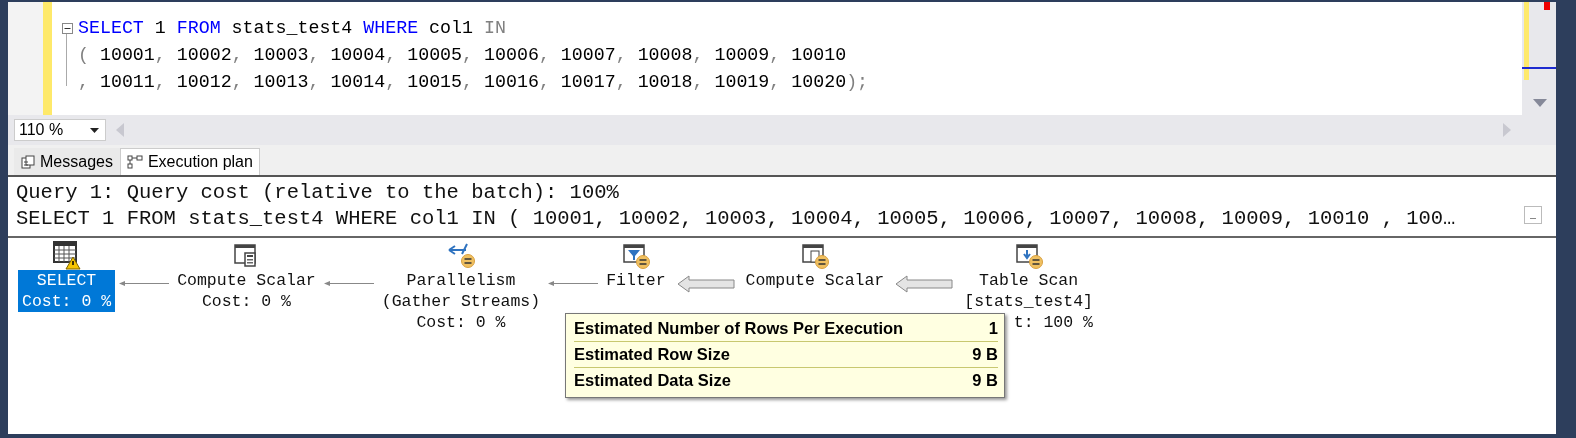 The height and width of the screenshot is (438, 1576). I want to click on caret-position-marker, so click(1539, 68).